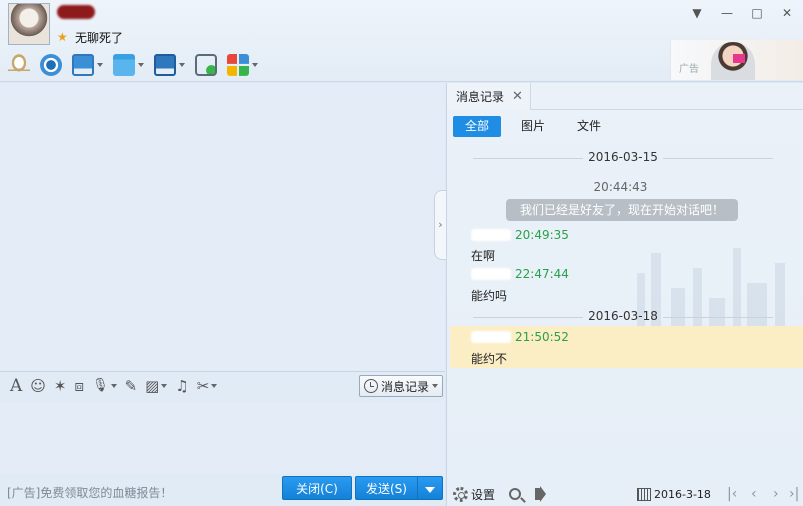 The width and height of the screenshot is (803, 506). What do you see at coordinates (739, 58) in the screenshot?
I see `ad-image-card` at bounding box center [739, 58].